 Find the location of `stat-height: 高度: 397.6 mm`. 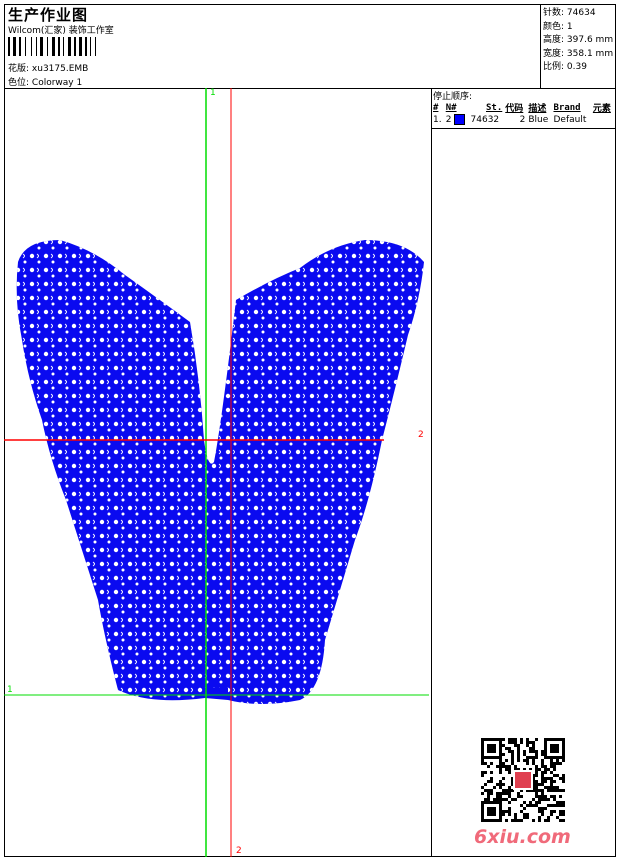

stat-height: 高度: 397.6 mm is located at coordinates (578, 40).